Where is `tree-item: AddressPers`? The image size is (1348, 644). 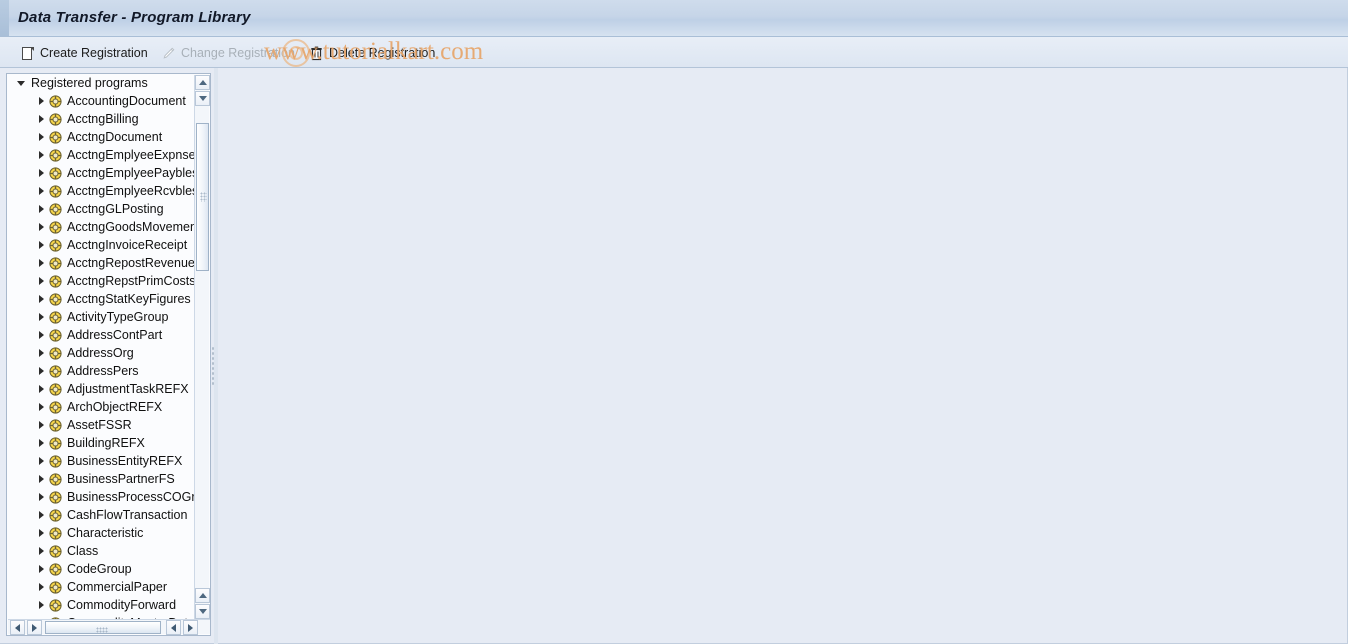 tree-item: AddressPers is located at coordinates (101, 371).